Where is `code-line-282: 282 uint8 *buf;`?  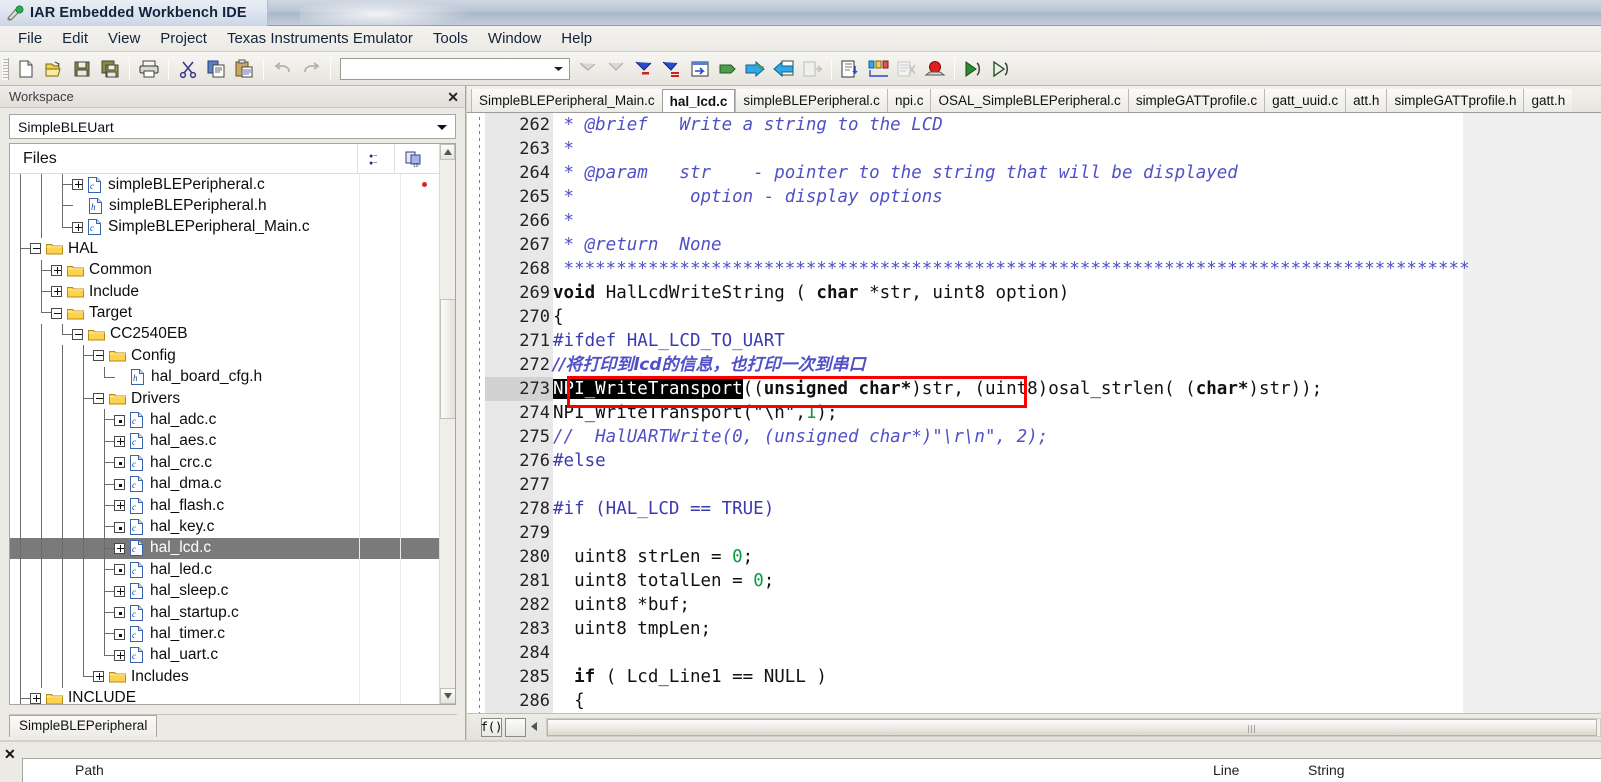 code-line-282: 282 uint8 *buf; is located at coordinates (1034, 605).